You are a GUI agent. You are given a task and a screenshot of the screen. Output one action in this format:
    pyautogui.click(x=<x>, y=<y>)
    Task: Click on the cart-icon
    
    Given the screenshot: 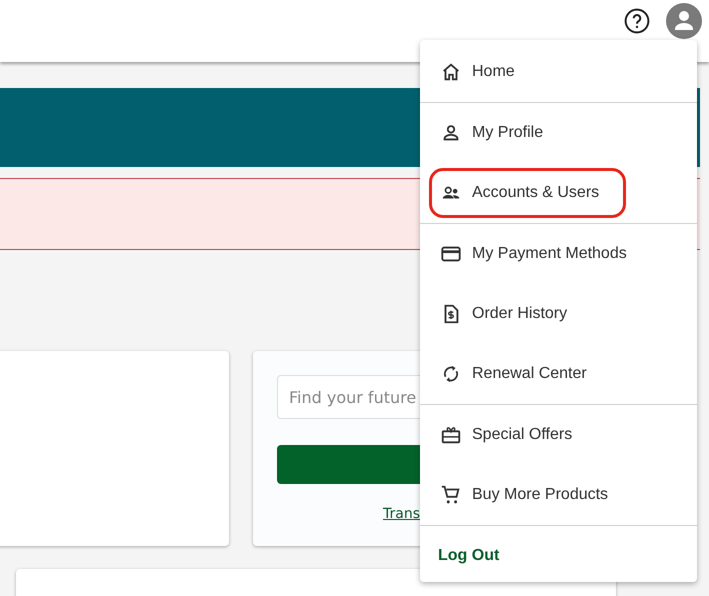 What is the action you would take?
    pyautogui.click(x=451, y=495)
    